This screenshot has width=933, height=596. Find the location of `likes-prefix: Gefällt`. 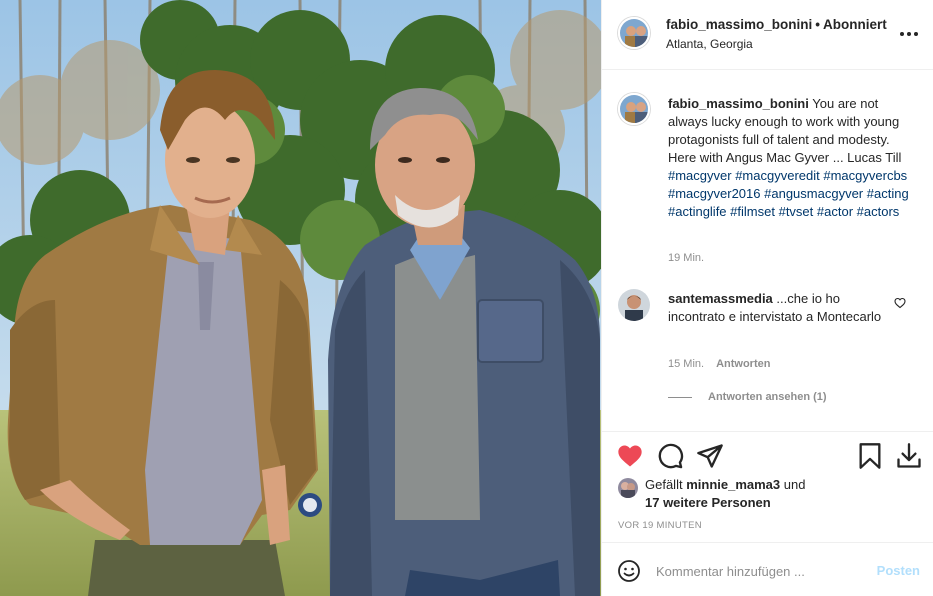

likes-prefix: Gefällt is located at coordinates (664, 484).